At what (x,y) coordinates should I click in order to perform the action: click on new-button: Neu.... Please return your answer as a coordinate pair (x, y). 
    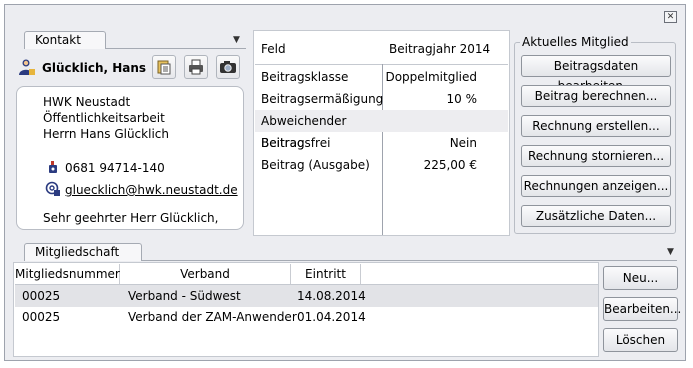
    Looking at the image, I should click on (640, 278).